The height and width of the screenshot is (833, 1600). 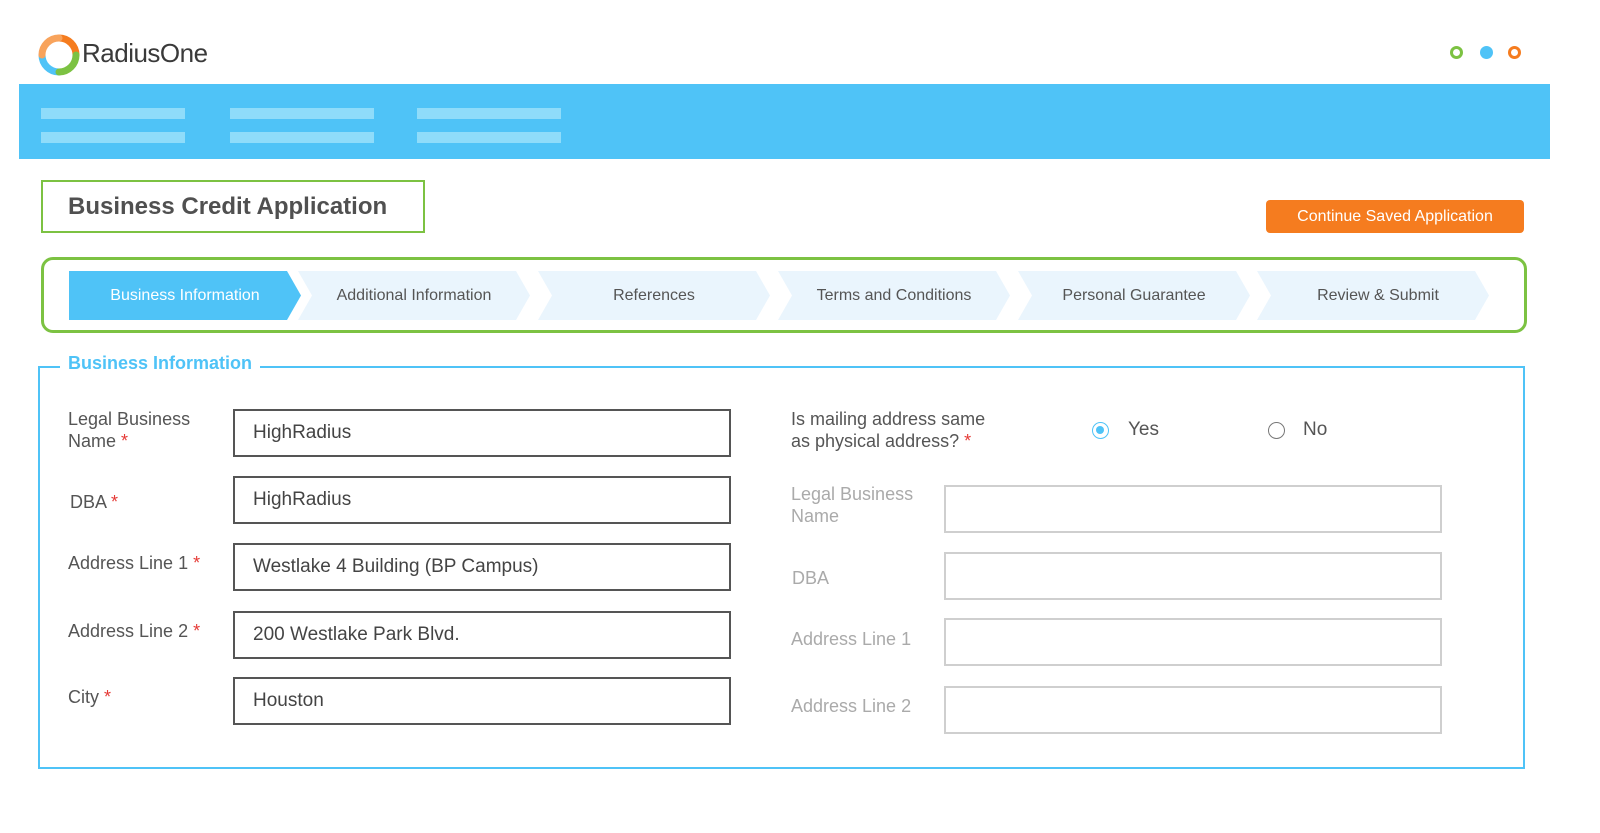 I want to click on label-line: Is mailing address same, so click(x=888, y=419).